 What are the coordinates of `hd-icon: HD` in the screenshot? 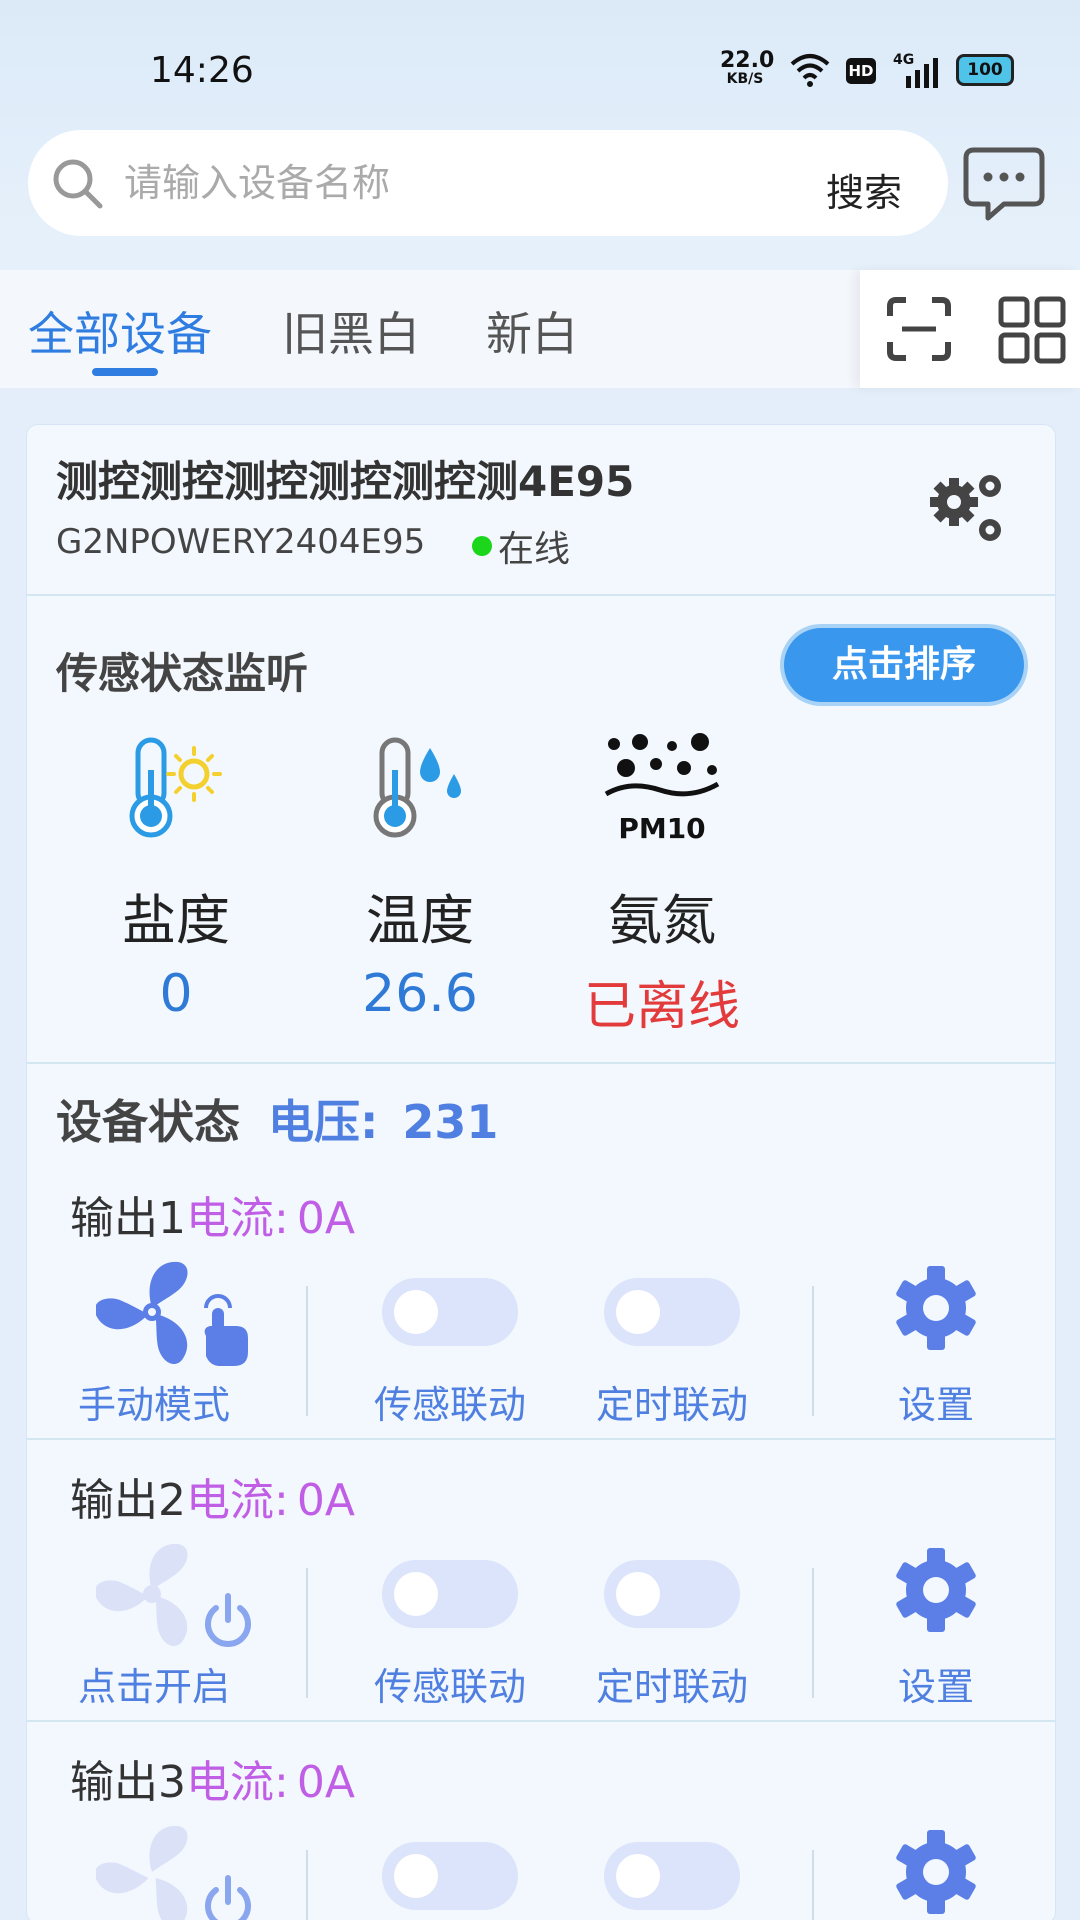 It's located at (861, 71).